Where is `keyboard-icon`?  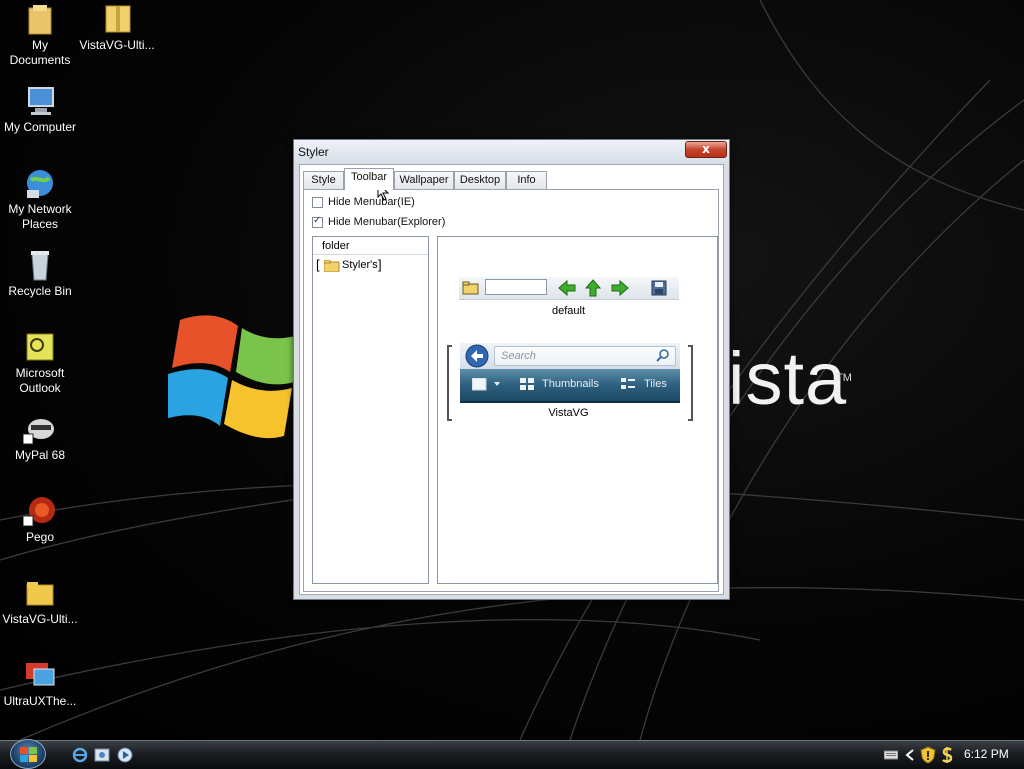 keyboard-icon is located at coordinates (891, 755).